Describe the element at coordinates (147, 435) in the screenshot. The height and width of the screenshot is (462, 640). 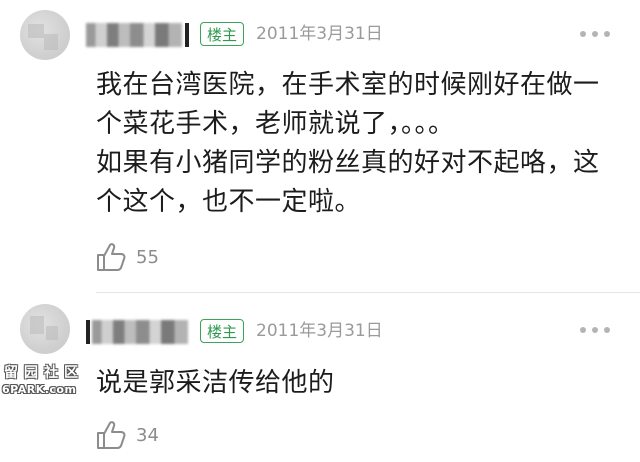
I see `like-count: 34` at that location.